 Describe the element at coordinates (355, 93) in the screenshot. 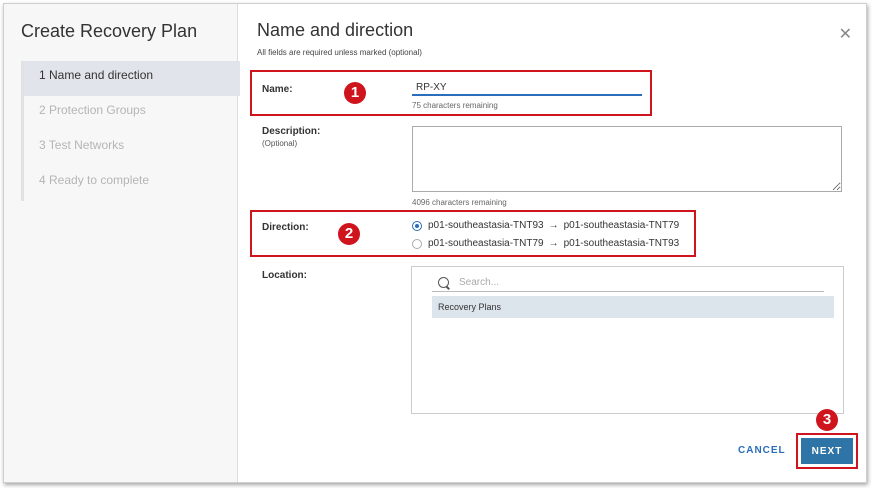

I see `annotation-badge-1: 1` at that location.